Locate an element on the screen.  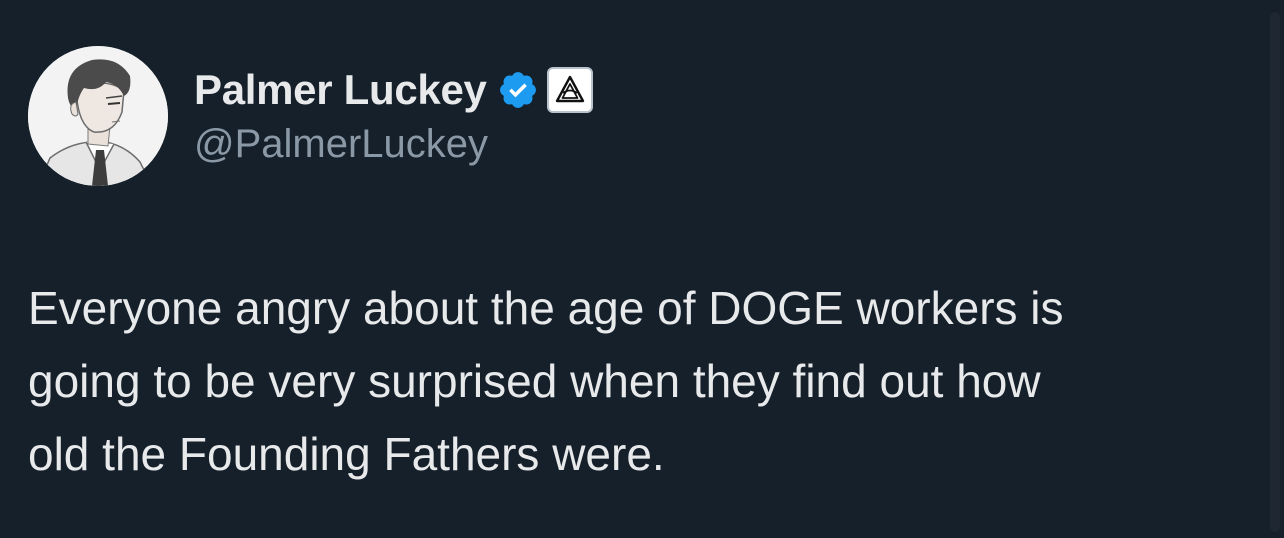
verified-check-icon is located at coordinates (518, 90).